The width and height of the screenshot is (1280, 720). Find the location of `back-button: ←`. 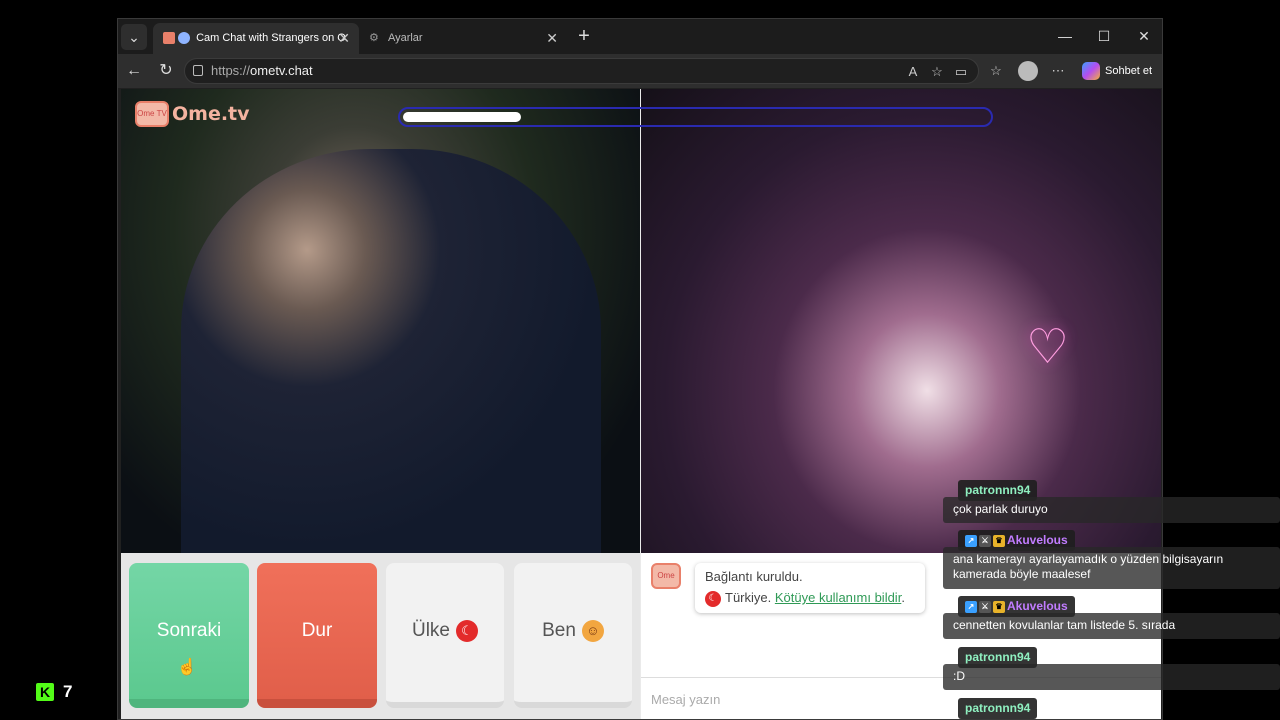

back-button: ← is located at coordinates (134, 71).